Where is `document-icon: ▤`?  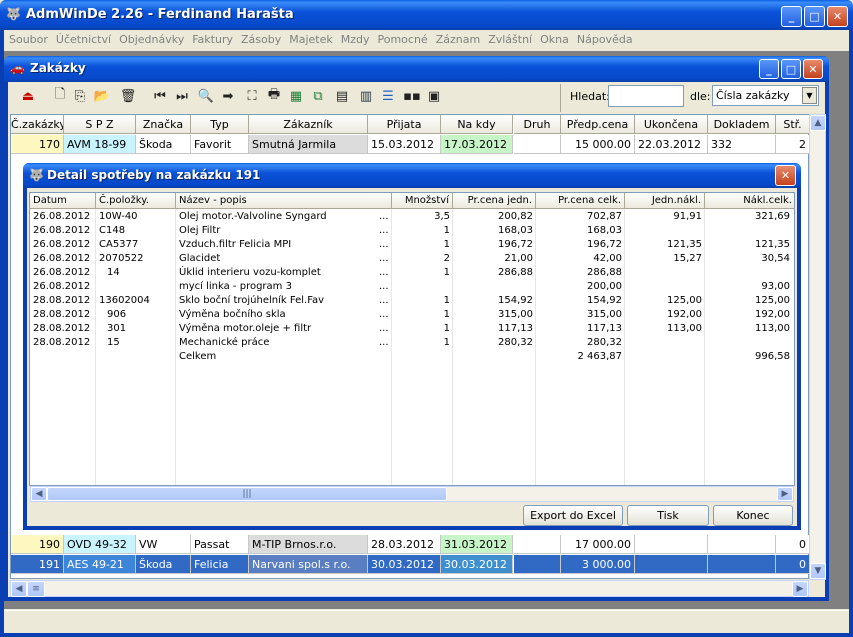 document-icon: ▤ is located at coordinates (342, 96).